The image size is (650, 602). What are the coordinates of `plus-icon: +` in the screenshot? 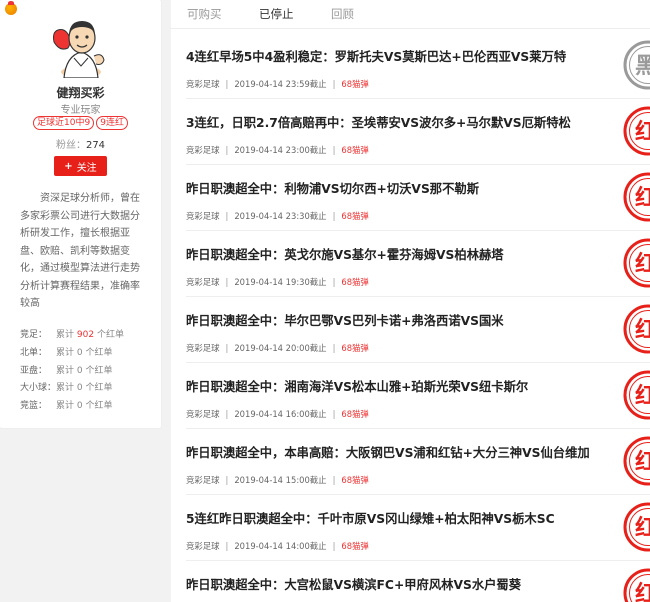 It's located at (68, 166).